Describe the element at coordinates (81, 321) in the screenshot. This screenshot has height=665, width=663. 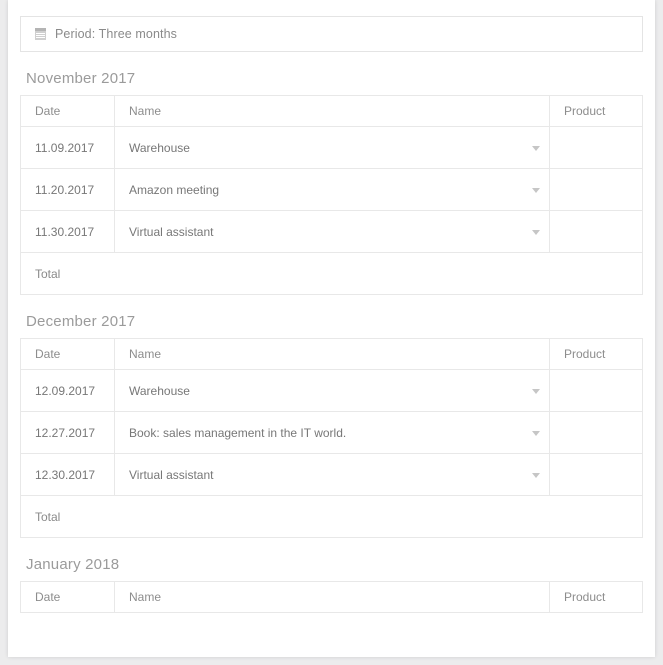
I see `month-title: December 2017` at that location.